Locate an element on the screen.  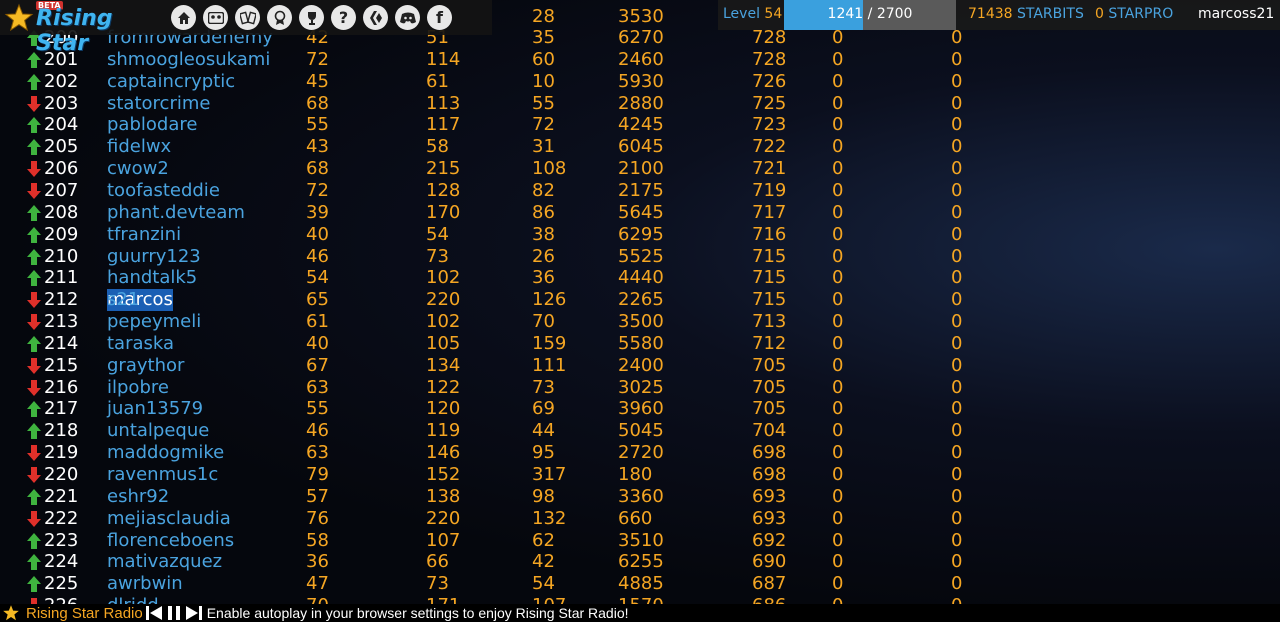
table-row: 223 florenceboens 58 107 62 3510 692 0 0 is located at coordinates (500, 541).